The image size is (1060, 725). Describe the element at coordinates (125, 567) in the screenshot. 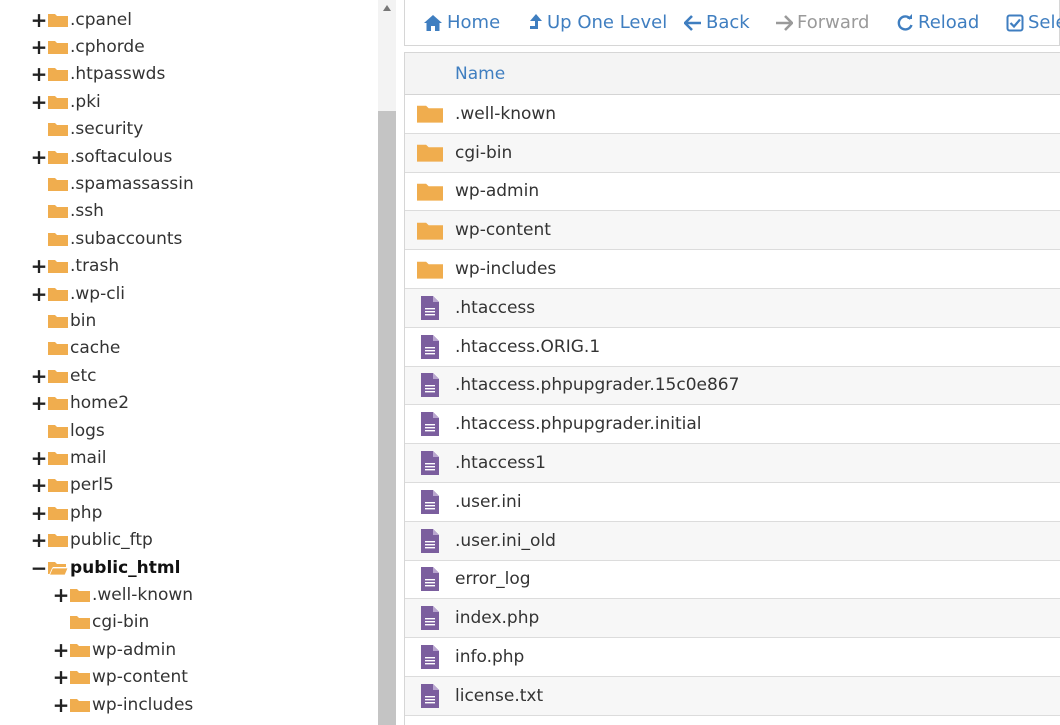

I see `tree-item-label: public_html` at that location.